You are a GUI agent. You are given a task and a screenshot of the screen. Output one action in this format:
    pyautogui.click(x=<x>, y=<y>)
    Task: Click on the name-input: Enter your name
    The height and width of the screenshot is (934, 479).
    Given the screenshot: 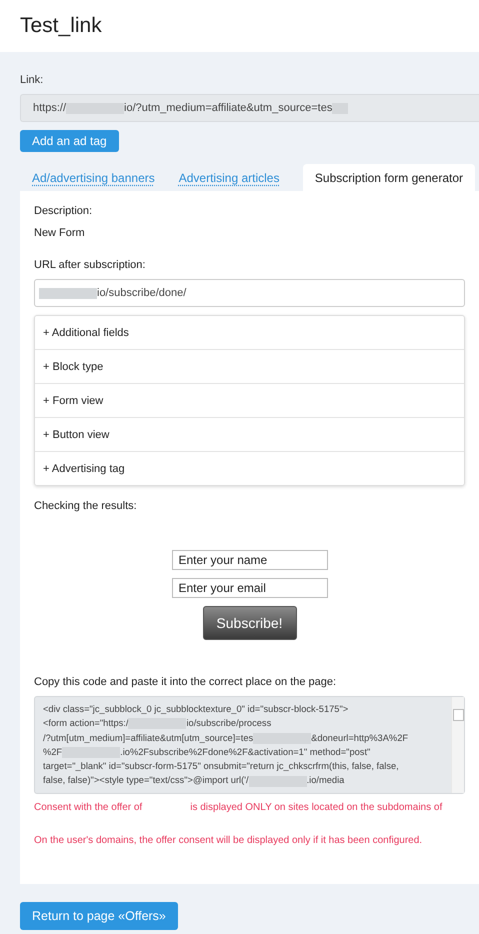 What is the action you would take?
    pyautogui.click(x=250, y=560)
    